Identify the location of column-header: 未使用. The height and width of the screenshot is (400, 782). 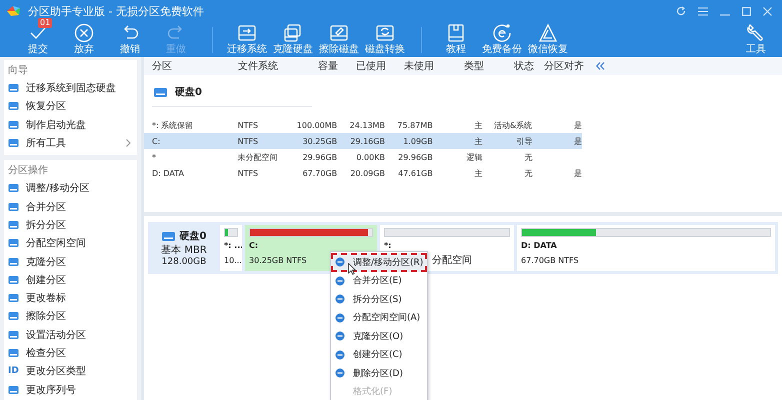
(410, 66).